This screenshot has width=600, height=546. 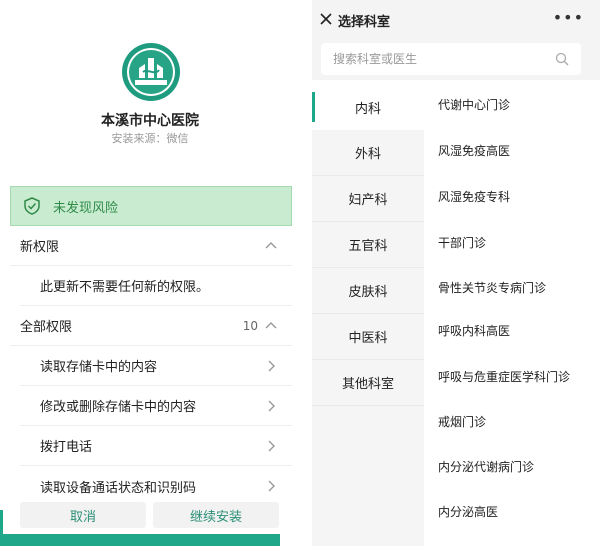 I want to click on hospital-emblem-icon, so click(x=151, y=72).